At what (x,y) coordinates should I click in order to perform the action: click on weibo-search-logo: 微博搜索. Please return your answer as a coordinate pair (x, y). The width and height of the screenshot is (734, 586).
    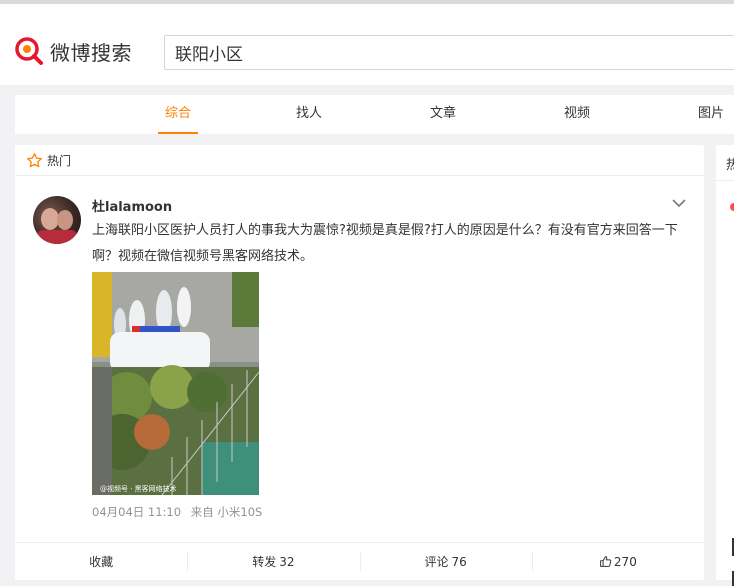
    Looking at the image, I should click on (73, 51).